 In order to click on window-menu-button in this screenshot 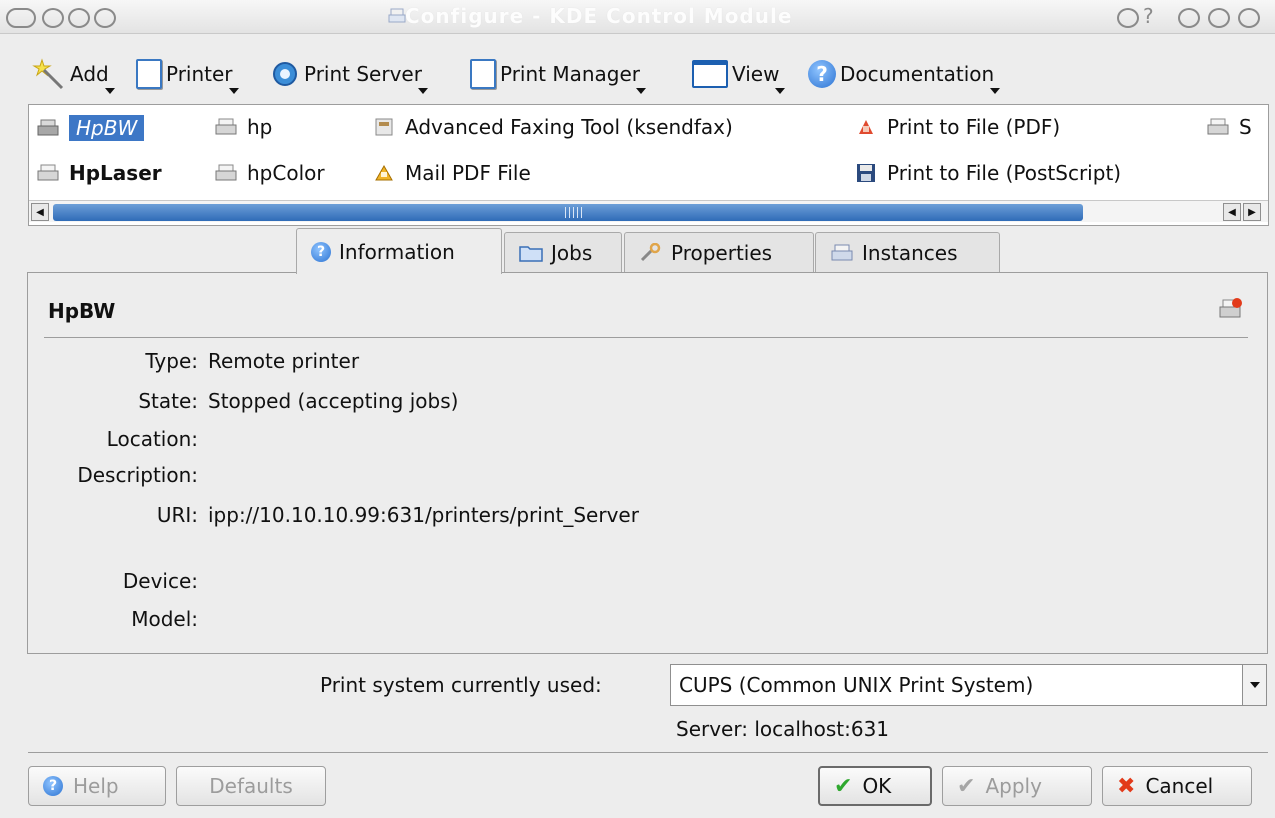, I will do `click(21, 18)`.